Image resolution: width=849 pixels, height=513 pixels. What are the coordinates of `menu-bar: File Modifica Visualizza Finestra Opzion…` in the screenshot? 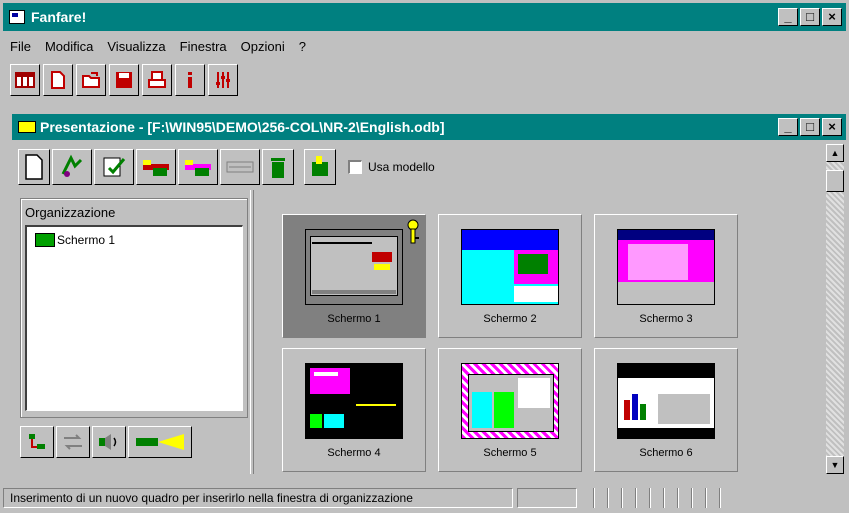 It's located at (158, 46).